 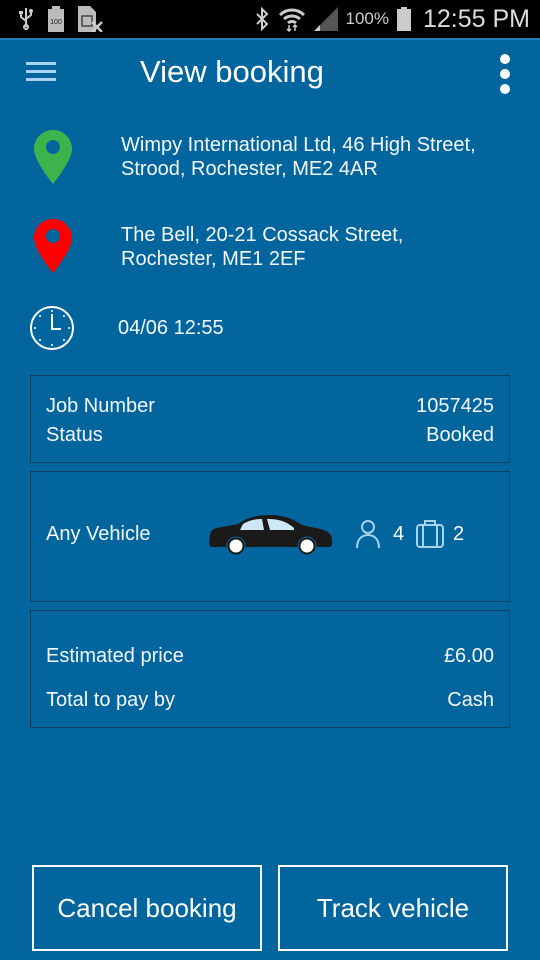 I want to click on status-row: Status Booked, so click(x=270, y=435).